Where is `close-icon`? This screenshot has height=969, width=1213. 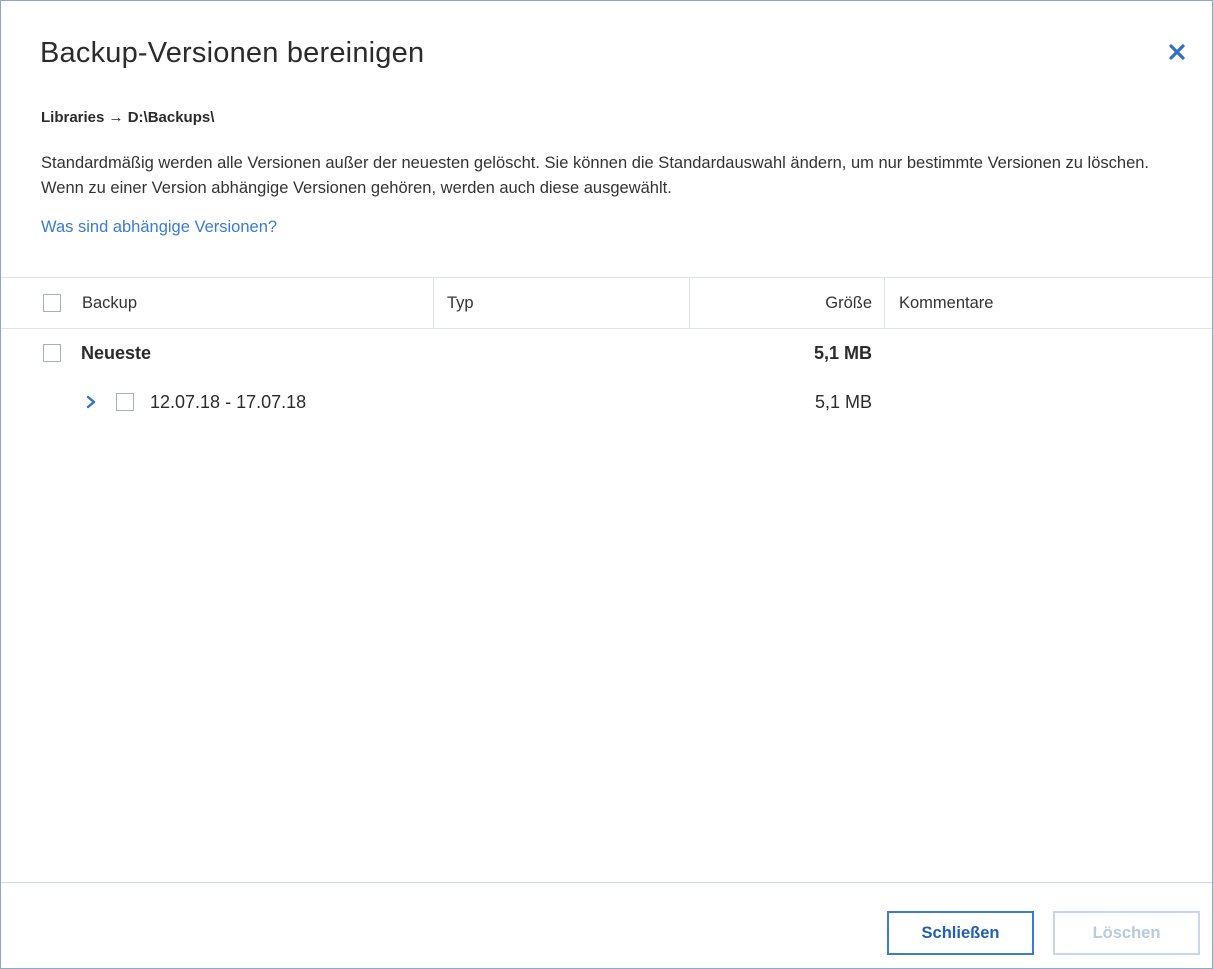 close-icon is located at coordinates (1177, 52).